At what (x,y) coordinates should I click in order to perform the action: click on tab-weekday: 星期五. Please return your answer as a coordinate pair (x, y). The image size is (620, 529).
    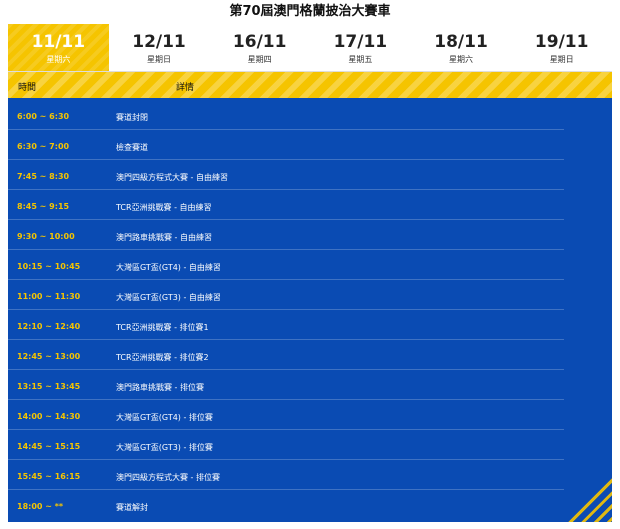
    Looking at the image, I should click on (360, 59).